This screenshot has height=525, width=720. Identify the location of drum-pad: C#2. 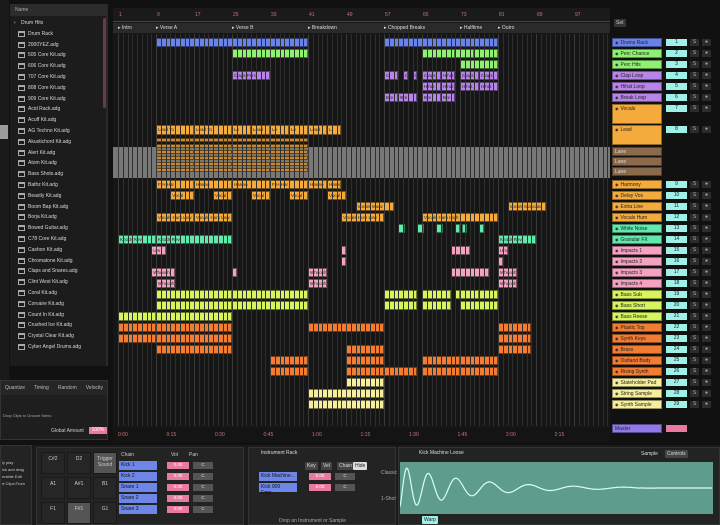
(53, 463).